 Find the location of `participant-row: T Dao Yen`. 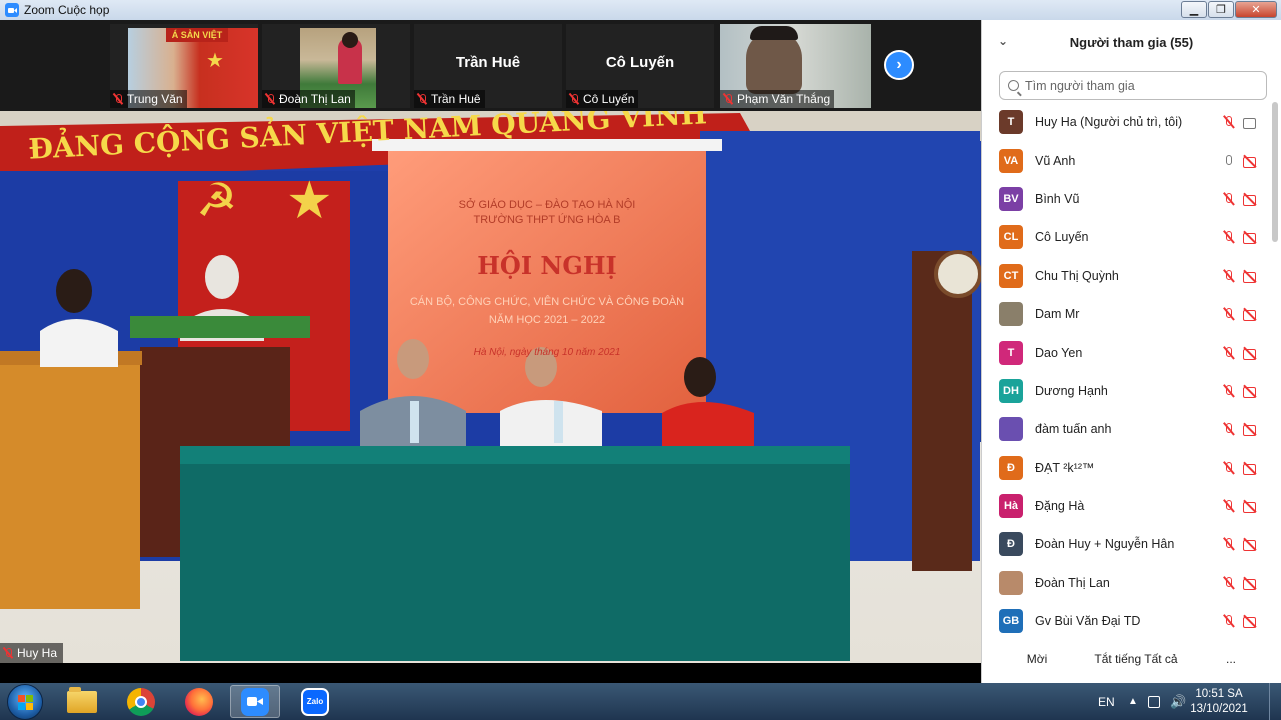

participant-row: T Dao Yen is located at coordinates (1131, 352).